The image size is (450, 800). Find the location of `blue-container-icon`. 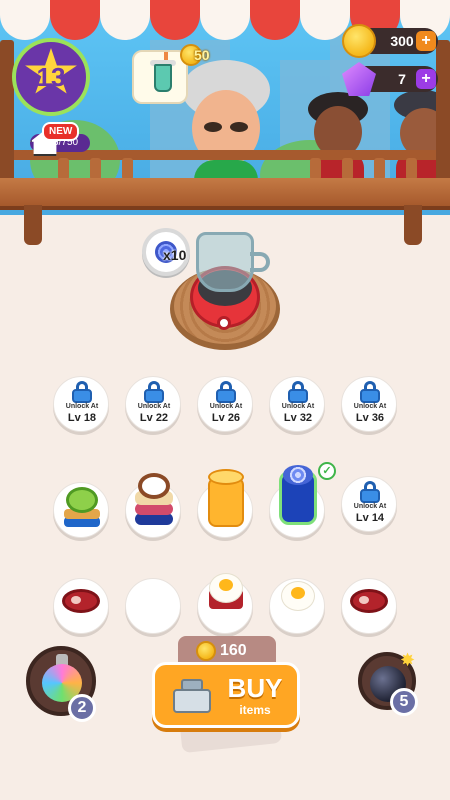

blue-container-icon is located at coordinates (298, 496).